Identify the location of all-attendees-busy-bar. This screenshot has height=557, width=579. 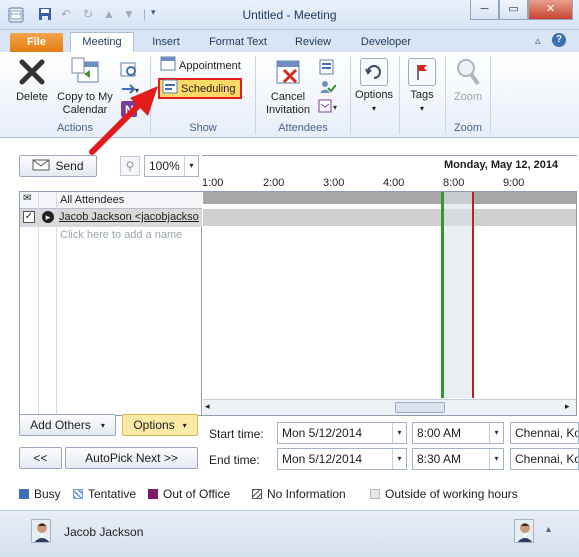
(389, 198).